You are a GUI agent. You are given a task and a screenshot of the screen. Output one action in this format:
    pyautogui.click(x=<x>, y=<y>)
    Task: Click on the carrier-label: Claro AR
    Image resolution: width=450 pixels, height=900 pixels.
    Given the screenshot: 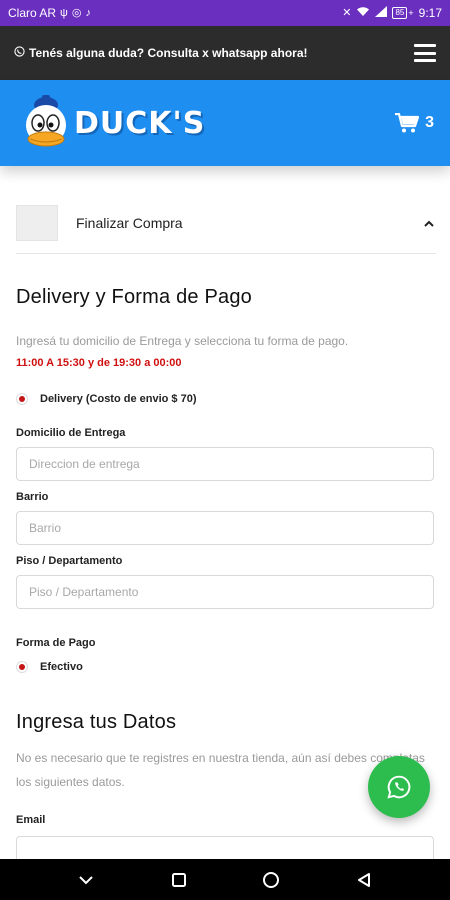 What is the action you would take?
    pyautogui.click(x=32, y=13)
    